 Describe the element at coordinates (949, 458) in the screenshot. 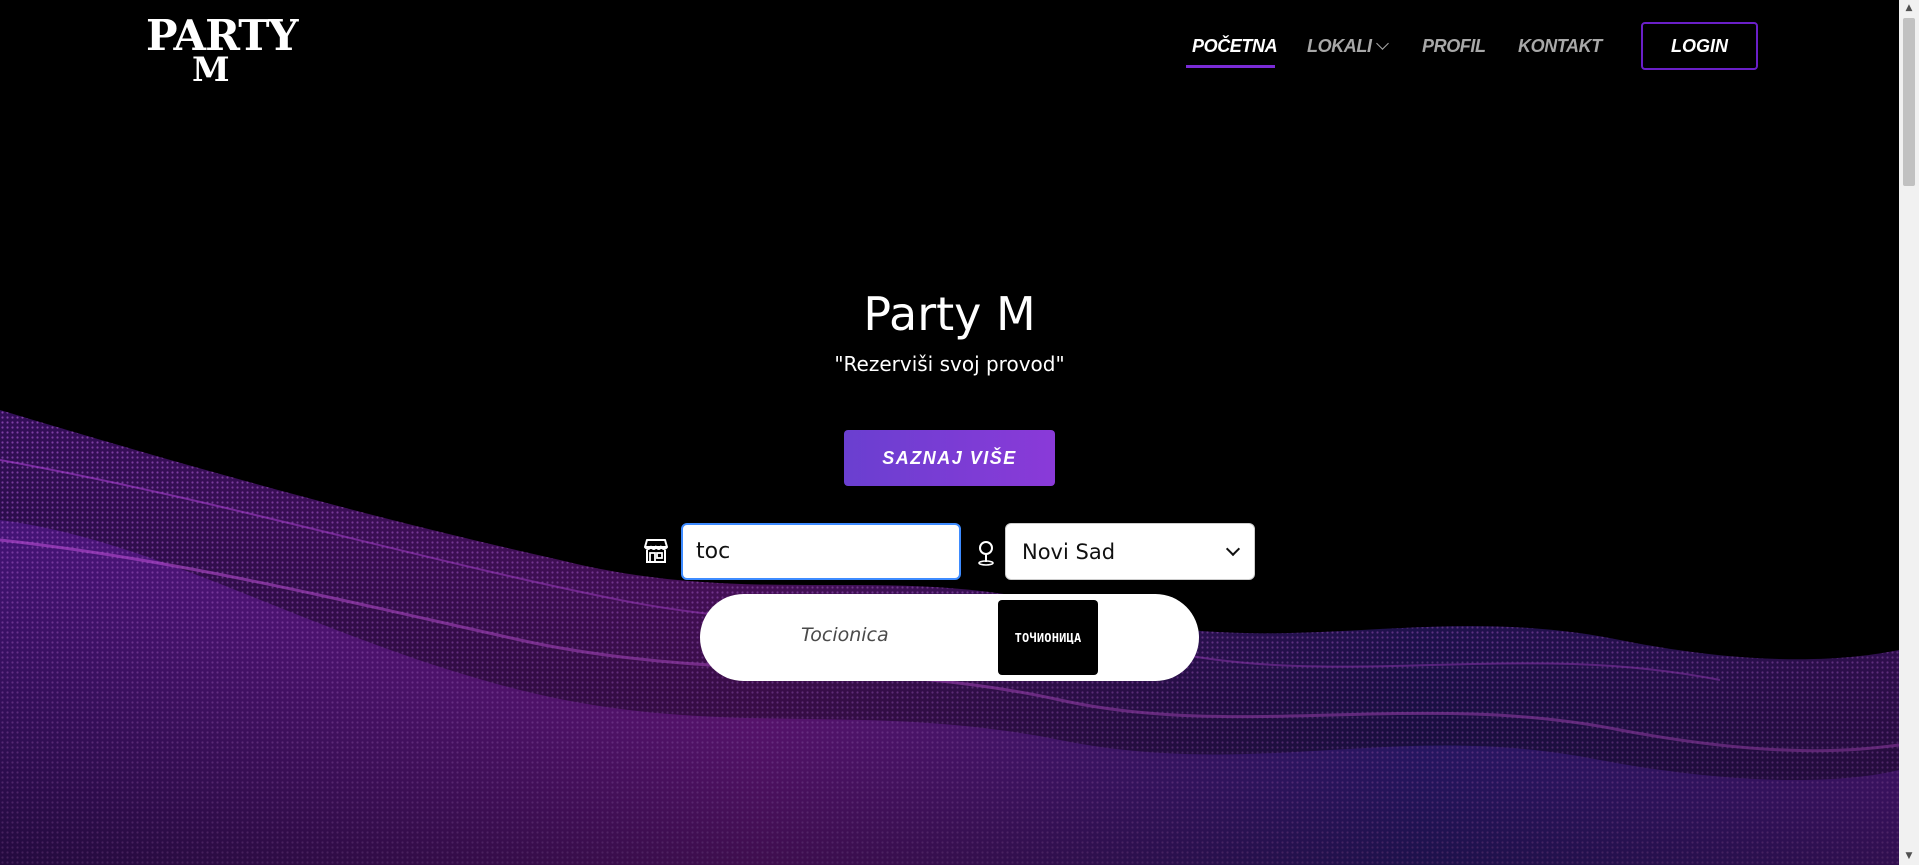

I see `learn-more-button: SAZNAJ VIŠE` at that location.